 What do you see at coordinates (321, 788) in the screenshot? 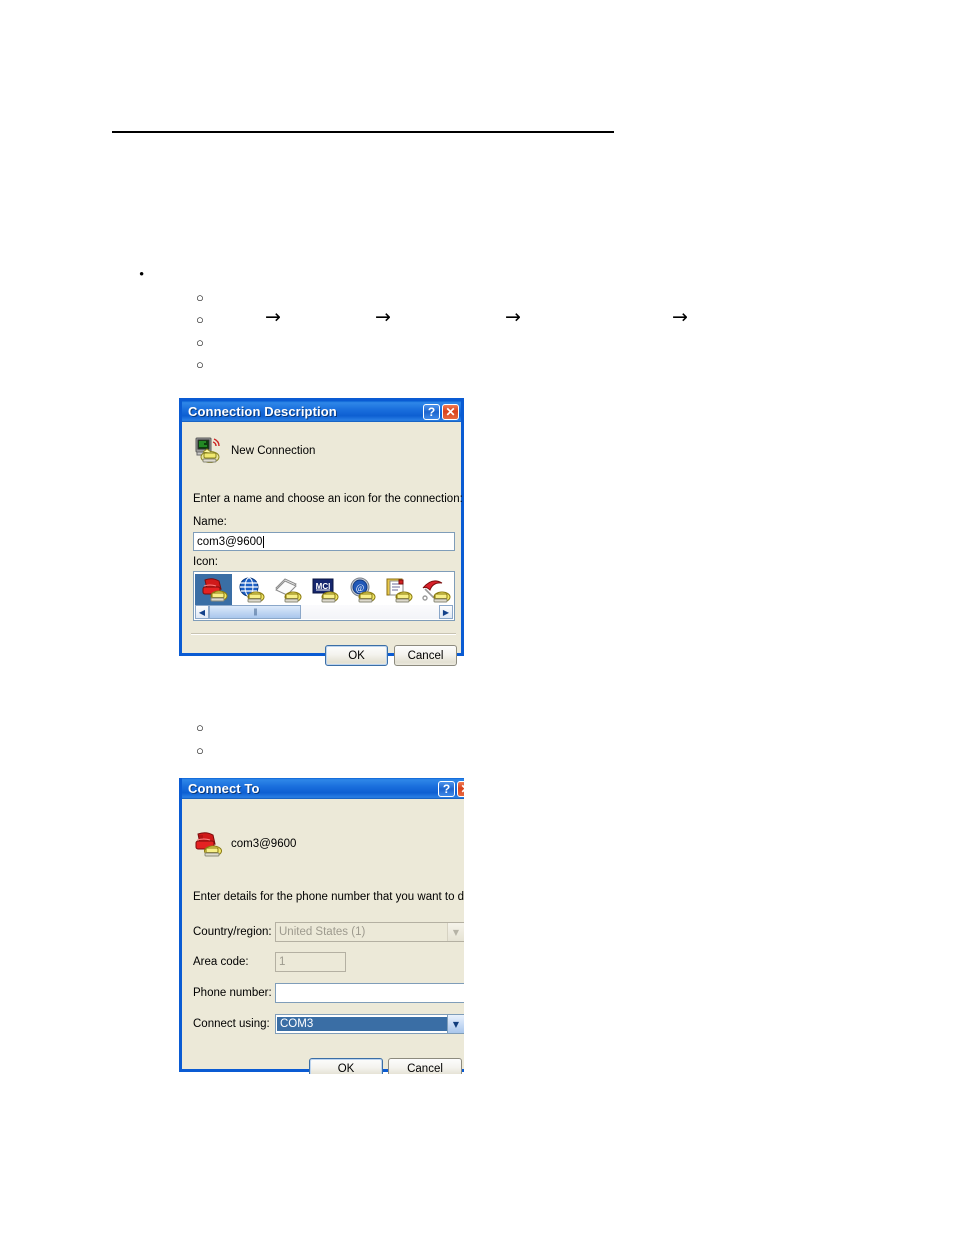
I see `connect-to-titlebar: Connect To ? ✕` at bounding box center [321, 788].